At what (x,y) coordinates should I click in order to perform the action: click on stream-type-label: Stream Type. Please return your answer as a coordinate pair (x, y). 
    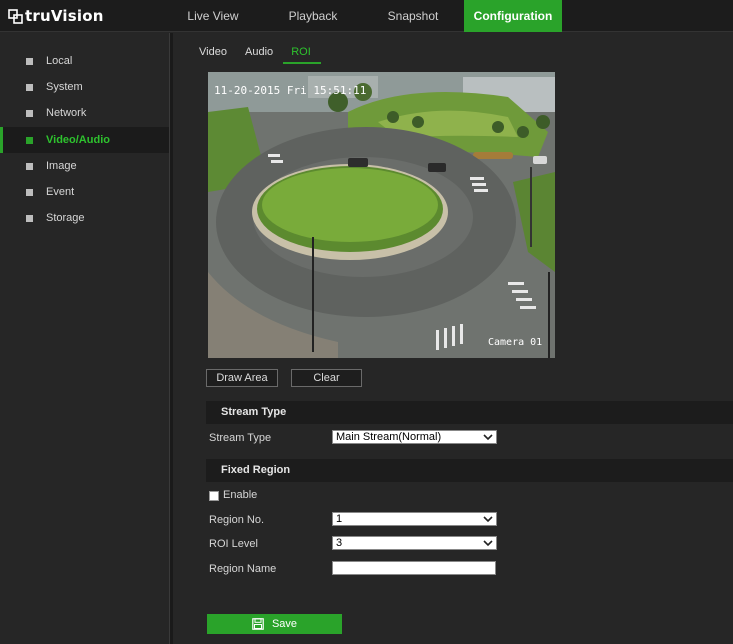
    Looking at the image, I should click on (240, 438).